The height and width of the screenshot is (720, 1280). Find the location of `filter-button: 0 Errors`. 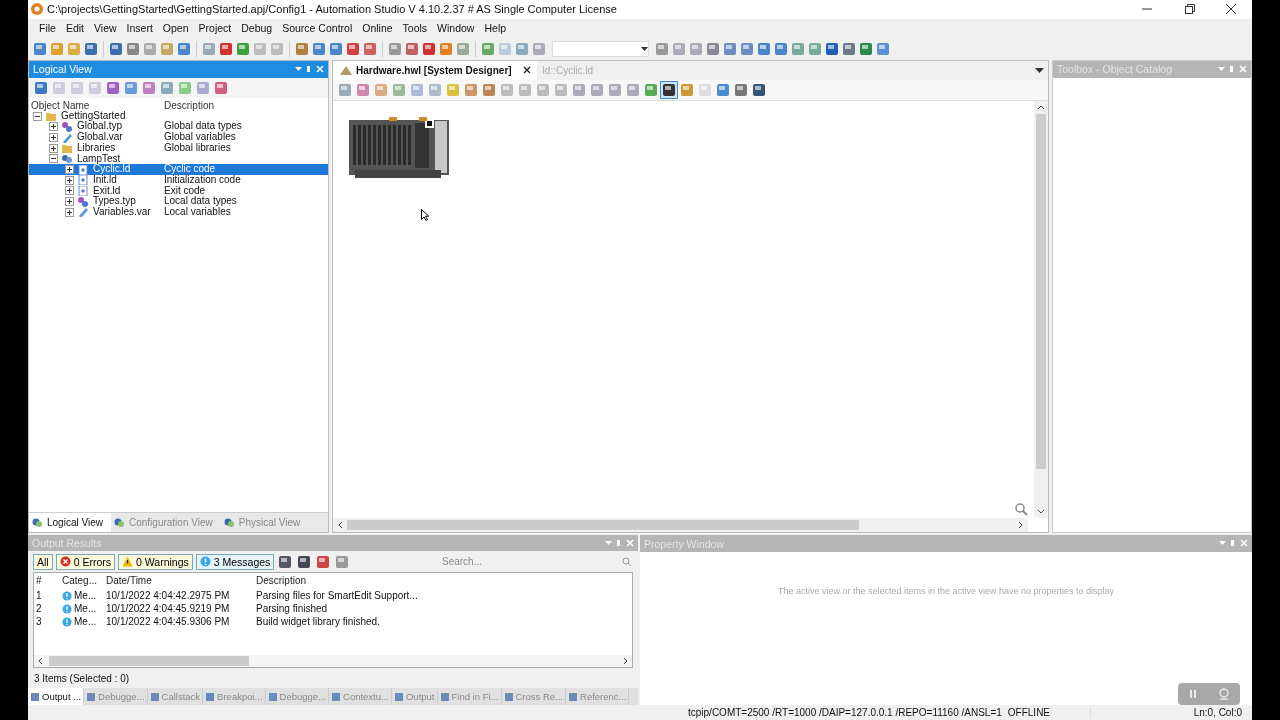

filter-button: 0 Errors is located at coordinates (85, 561).